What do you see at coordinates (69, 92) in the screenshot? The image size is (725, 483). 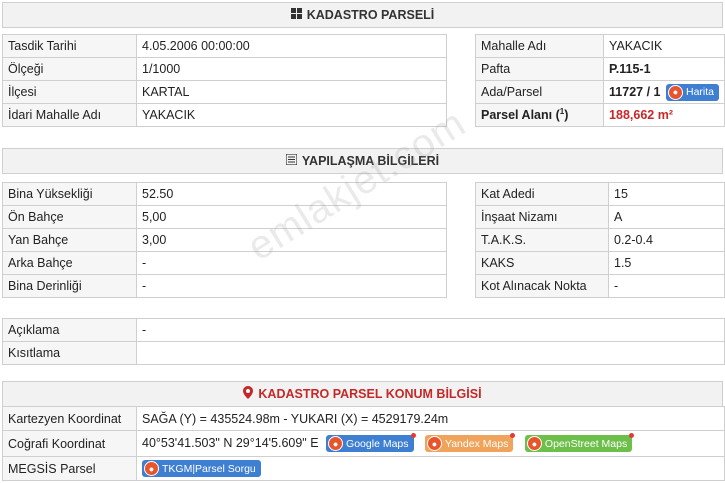 I see `row-label: İlçesi` at bounding box center [69, 92].